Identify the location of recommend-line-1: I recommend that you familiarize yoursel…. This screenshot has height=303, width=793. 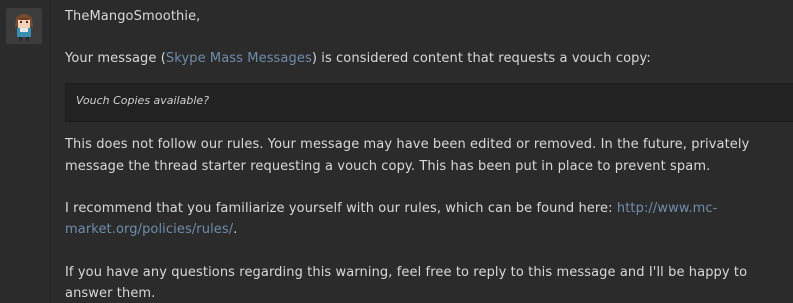
(391, 209).